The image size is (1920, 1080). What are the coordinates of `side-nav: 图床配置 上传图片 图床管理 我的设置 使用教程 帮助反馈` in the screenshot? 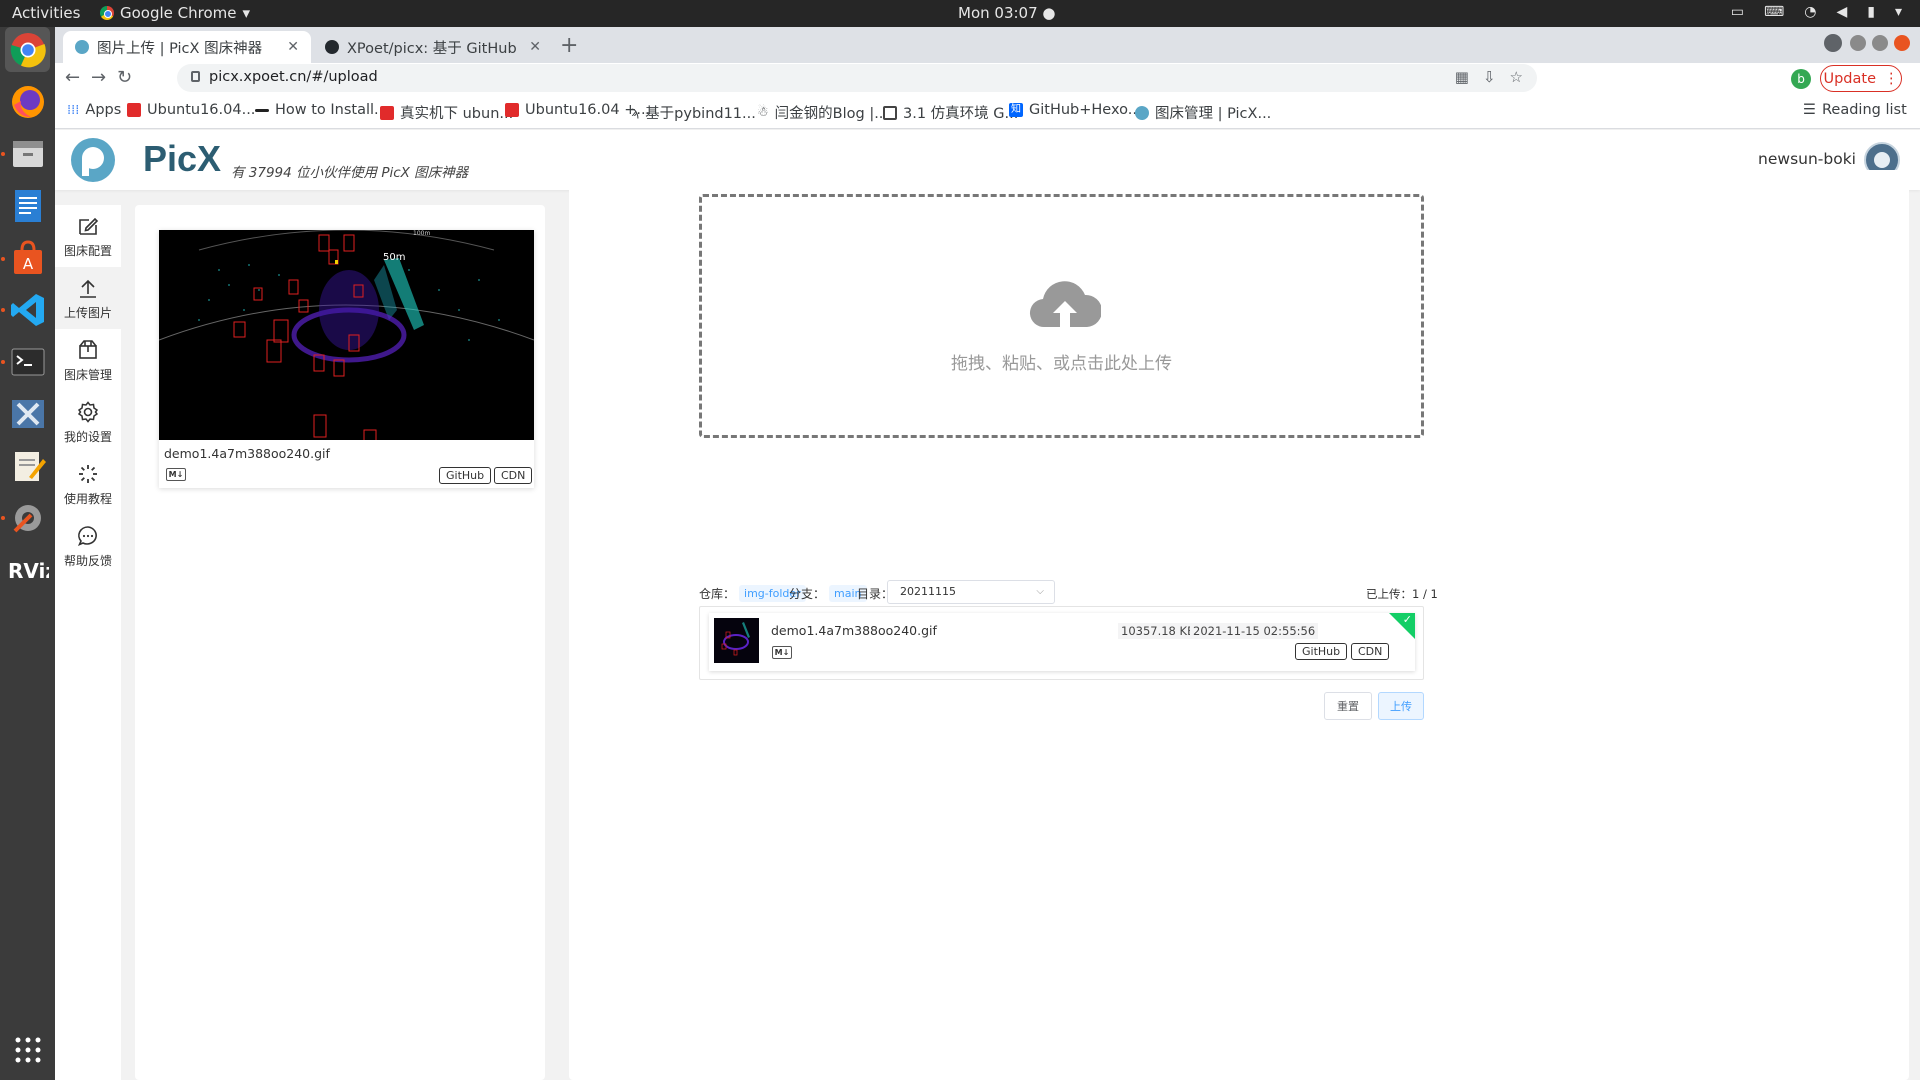 It's located at (88, 642).